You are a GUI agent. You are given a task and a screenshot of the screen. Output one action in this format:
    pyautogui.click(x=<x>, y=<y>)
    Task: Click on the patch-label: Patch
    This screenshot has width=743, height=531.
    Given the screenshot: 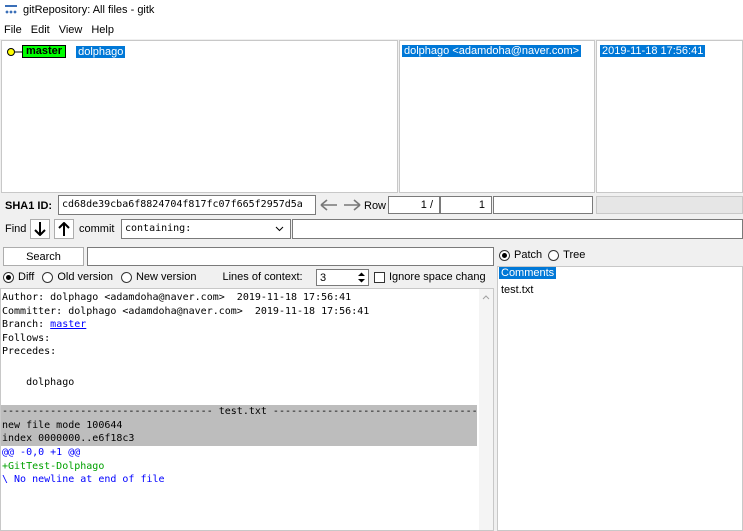 What is the action you would take?
    pyautogui.click(x=528, y=255)
    